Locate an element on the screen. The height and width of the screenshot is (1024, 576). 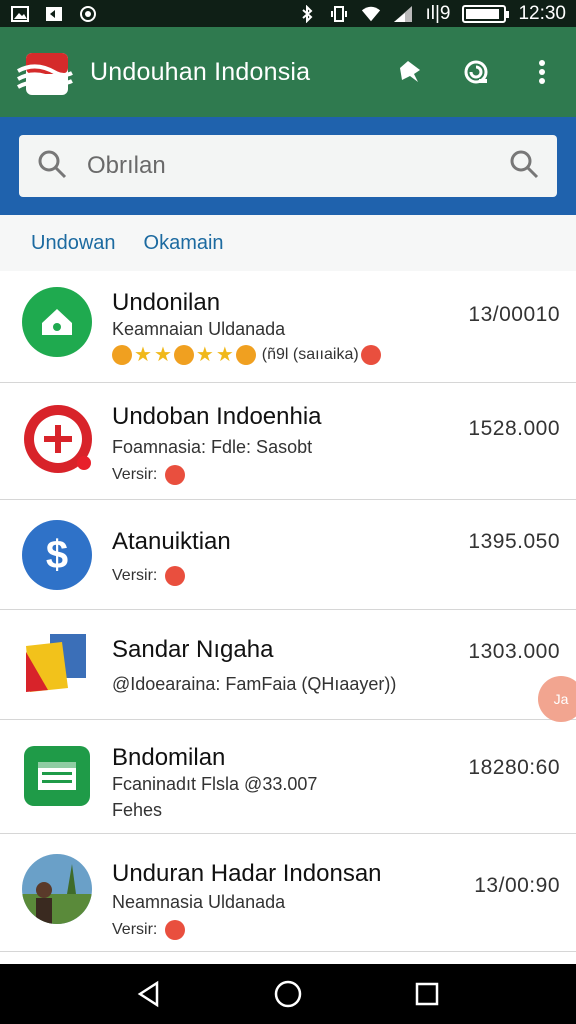
bluetooth-icon is located at coordinates (307, 13).